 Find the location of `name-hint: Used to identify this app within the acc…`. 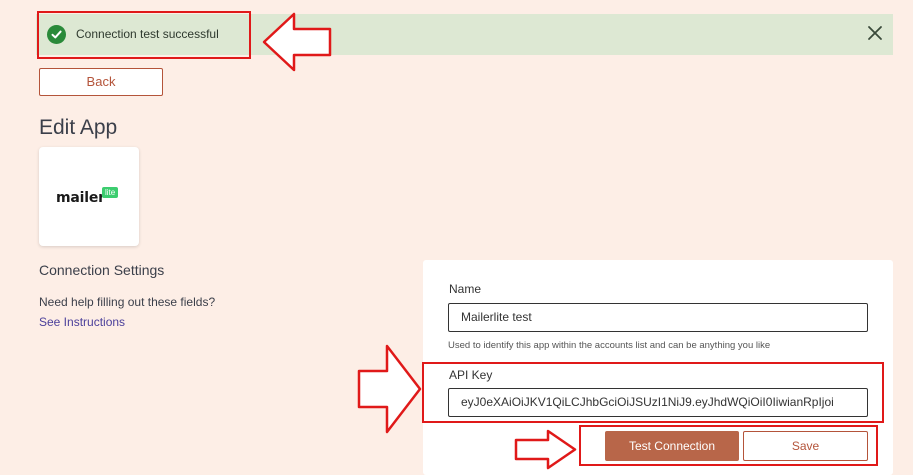

name-hint: Used to identify this app within the acc… is located at coordinates (609, 345).